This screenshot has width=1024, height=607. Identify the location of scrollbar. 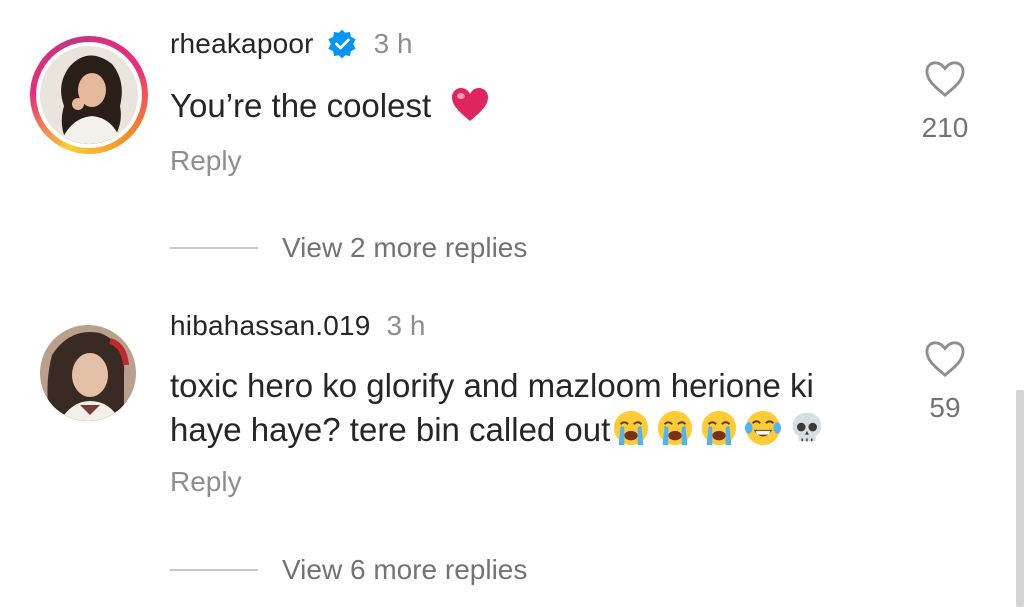
(1020, 498).